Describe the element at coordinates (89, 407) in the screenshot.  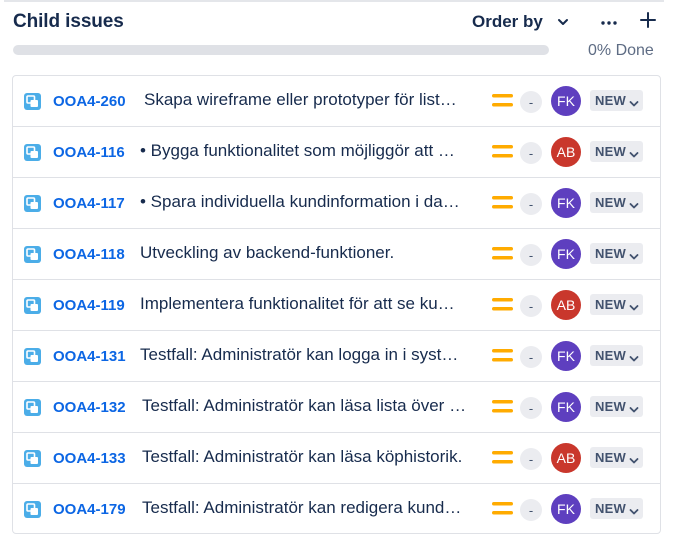
I see `issue-key-link: OOA4-132` at that location.